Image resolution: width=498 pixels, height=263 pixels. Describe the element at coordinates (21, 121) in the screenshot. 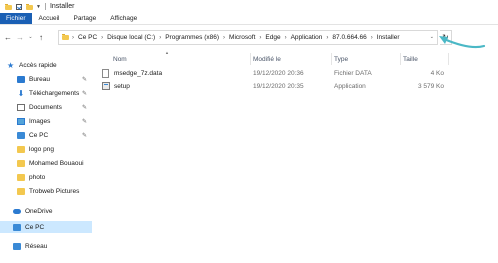

I see `images-icon` at that location.